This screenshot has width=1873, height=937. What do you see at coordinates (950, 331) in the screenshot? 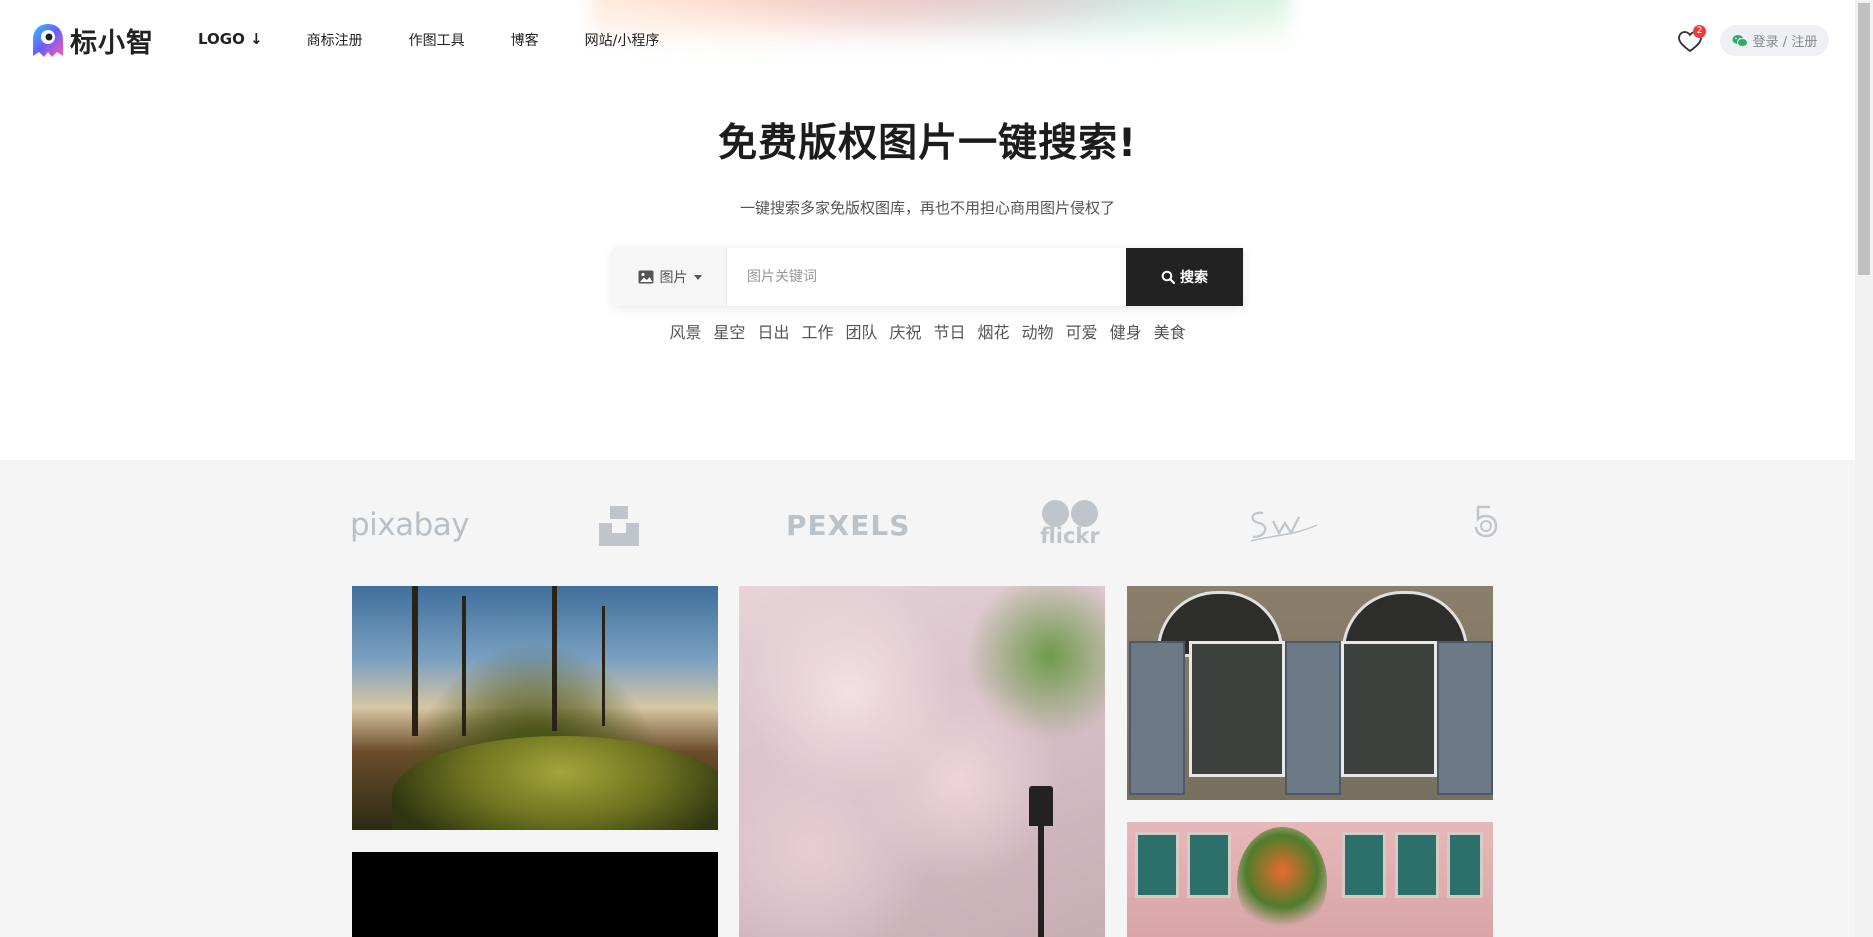
I see `tag-item: 节日` at bounding box center [950, 331].